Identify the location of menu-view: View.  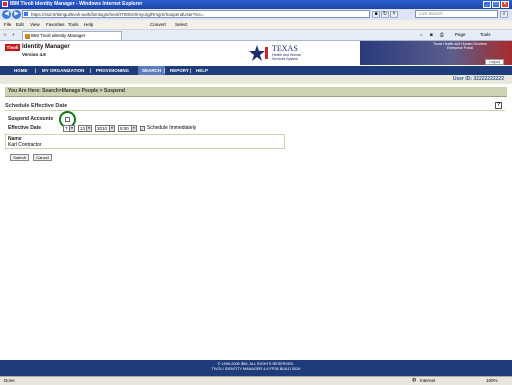
(35, 24).